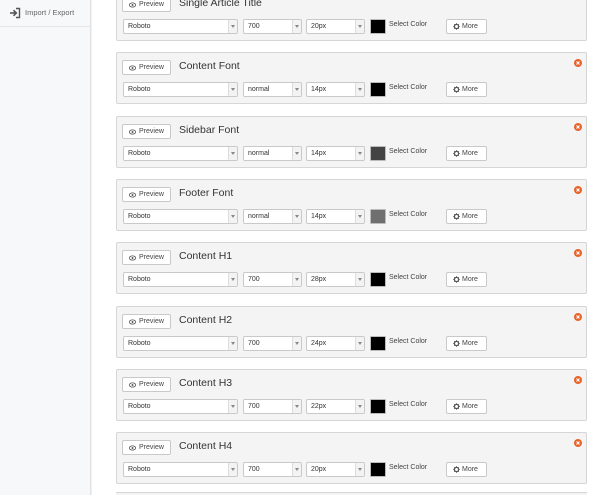 The height and width of the screenshot is (495, 600). What do you see at coordinates (45, 13) in the screenshot?
I see `sidebar-item-import-export: Import / Export` at bounding box center [45, 13].